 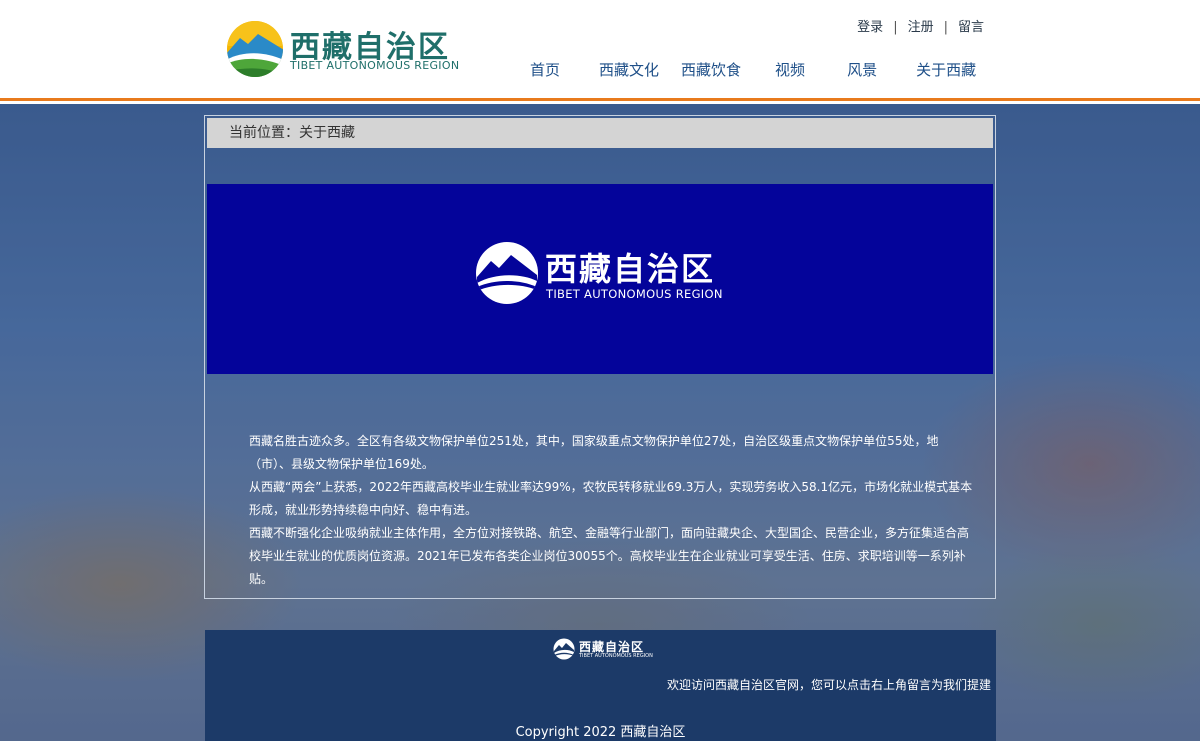 What do you see at coordinates (545, 69) in the screenshot?
I see `nav-item-home: 首页` at bounding box center [545, 69].